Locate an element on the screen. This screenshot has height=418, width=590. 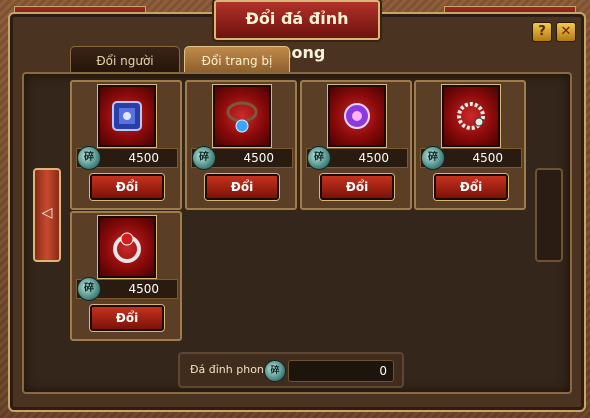
bracelet-icon is located at coordinates (471, 116).